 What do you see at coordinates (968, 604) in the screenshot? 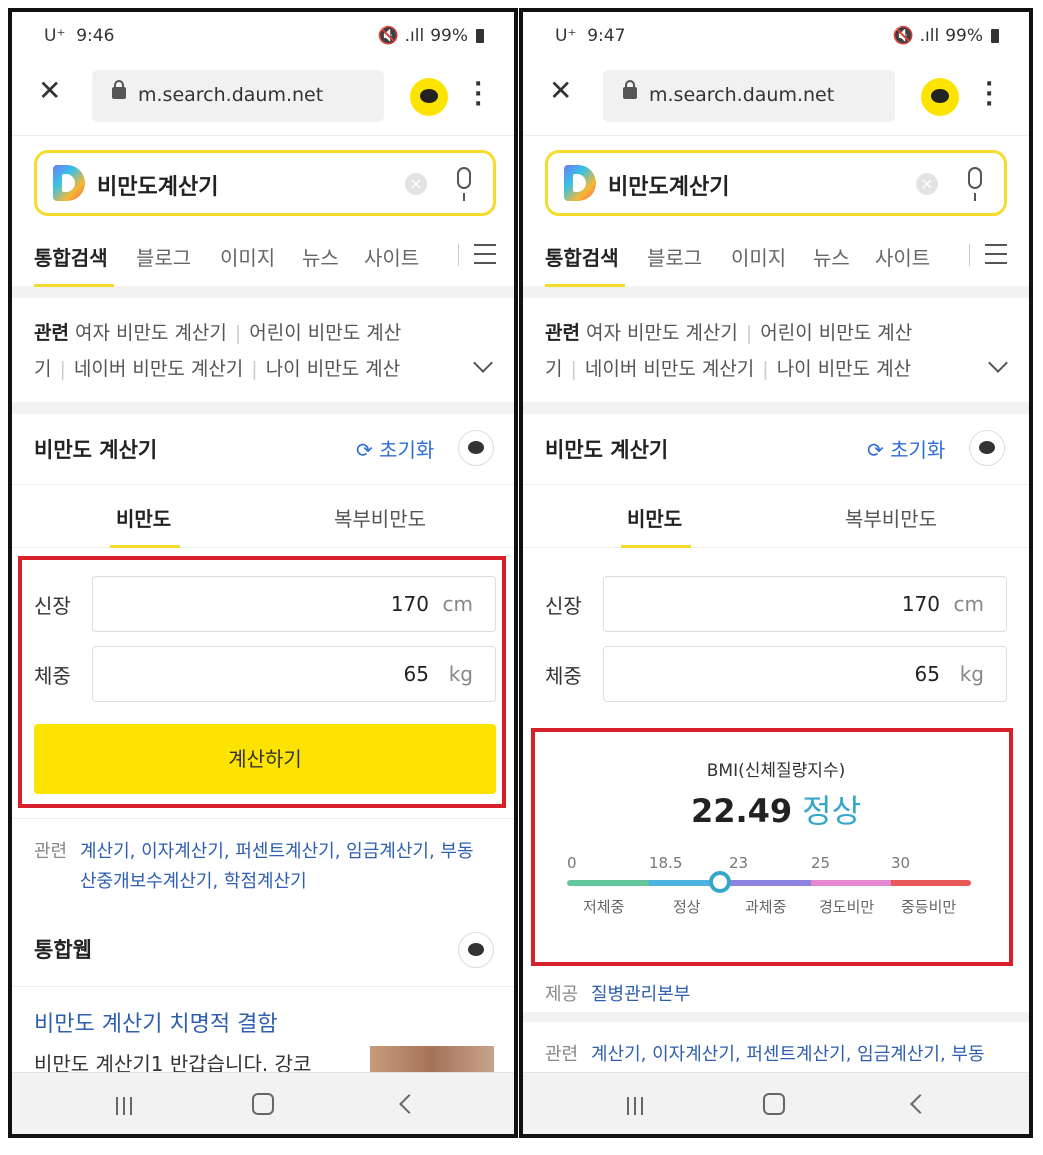
I see `height-unit: cm` at bounding box center [968, 604].